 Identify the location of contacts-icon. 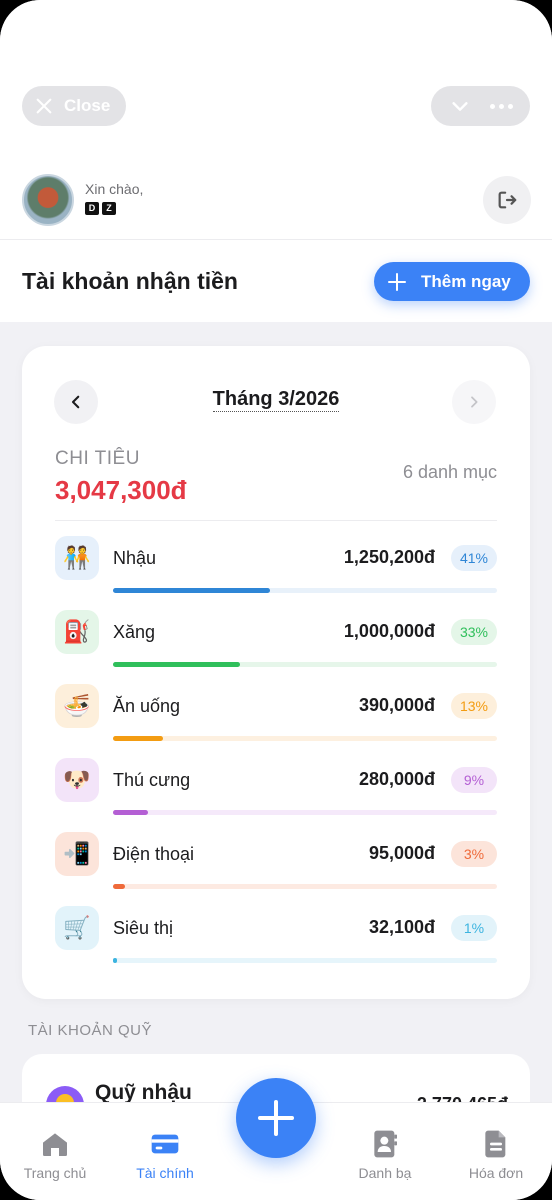
(385, 1144).